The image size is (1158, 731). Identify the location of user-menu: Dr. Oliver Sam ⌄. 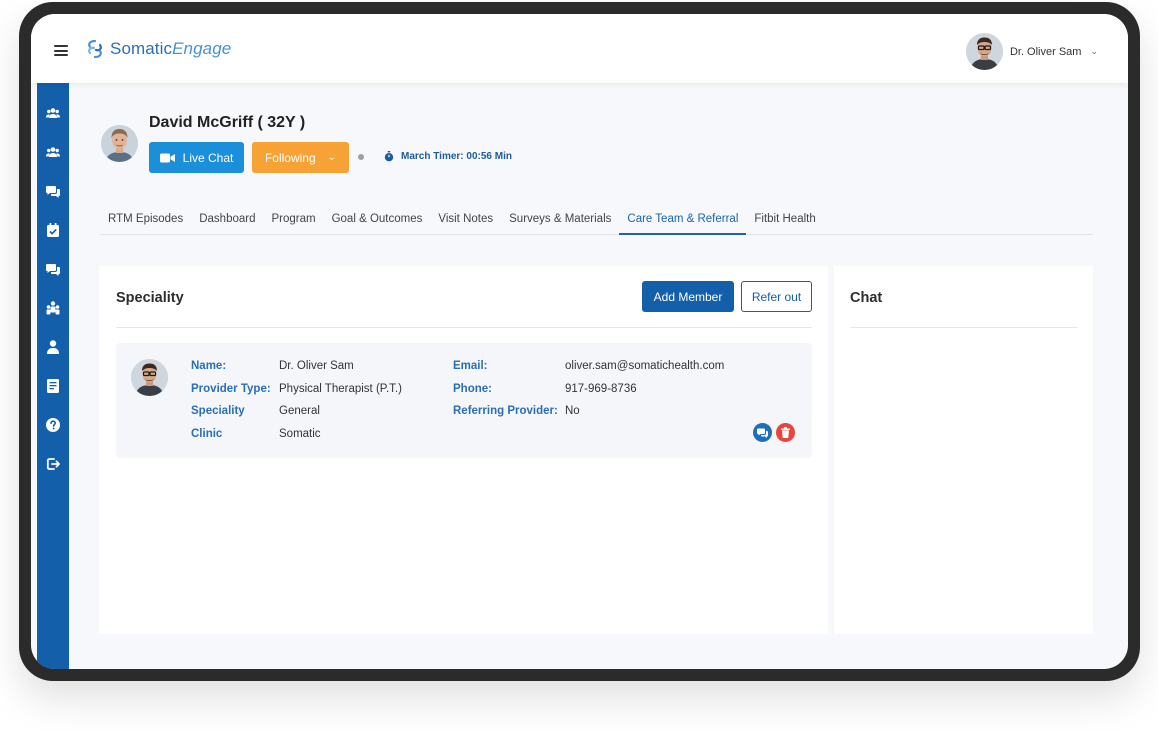
(1031, 51).